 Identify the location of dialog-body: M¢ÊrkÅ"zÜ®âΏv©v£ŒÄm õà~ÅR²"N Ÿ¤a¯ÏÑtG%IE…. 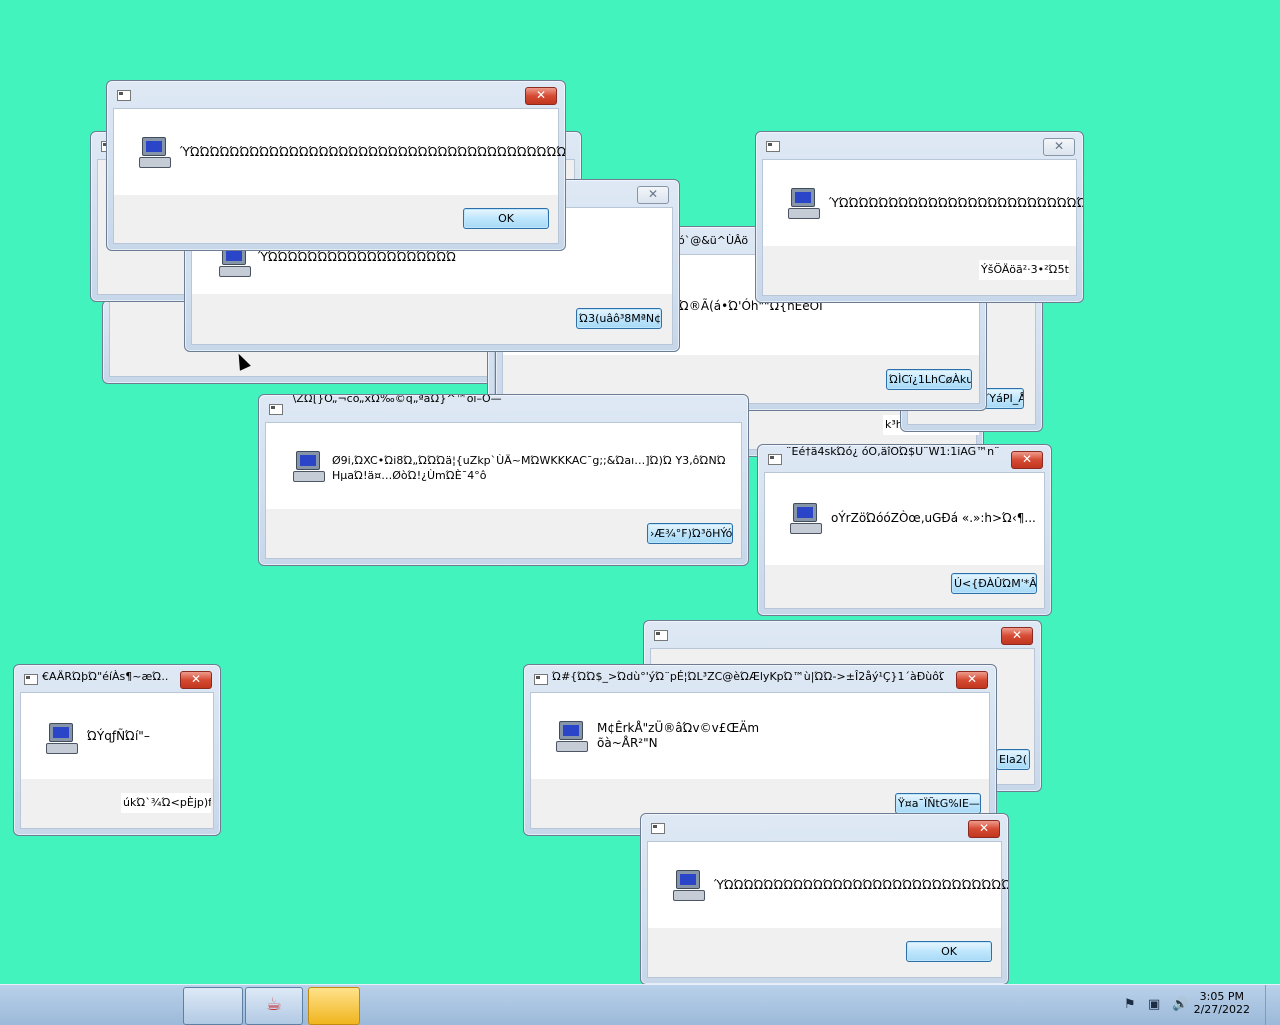
(760, 760).